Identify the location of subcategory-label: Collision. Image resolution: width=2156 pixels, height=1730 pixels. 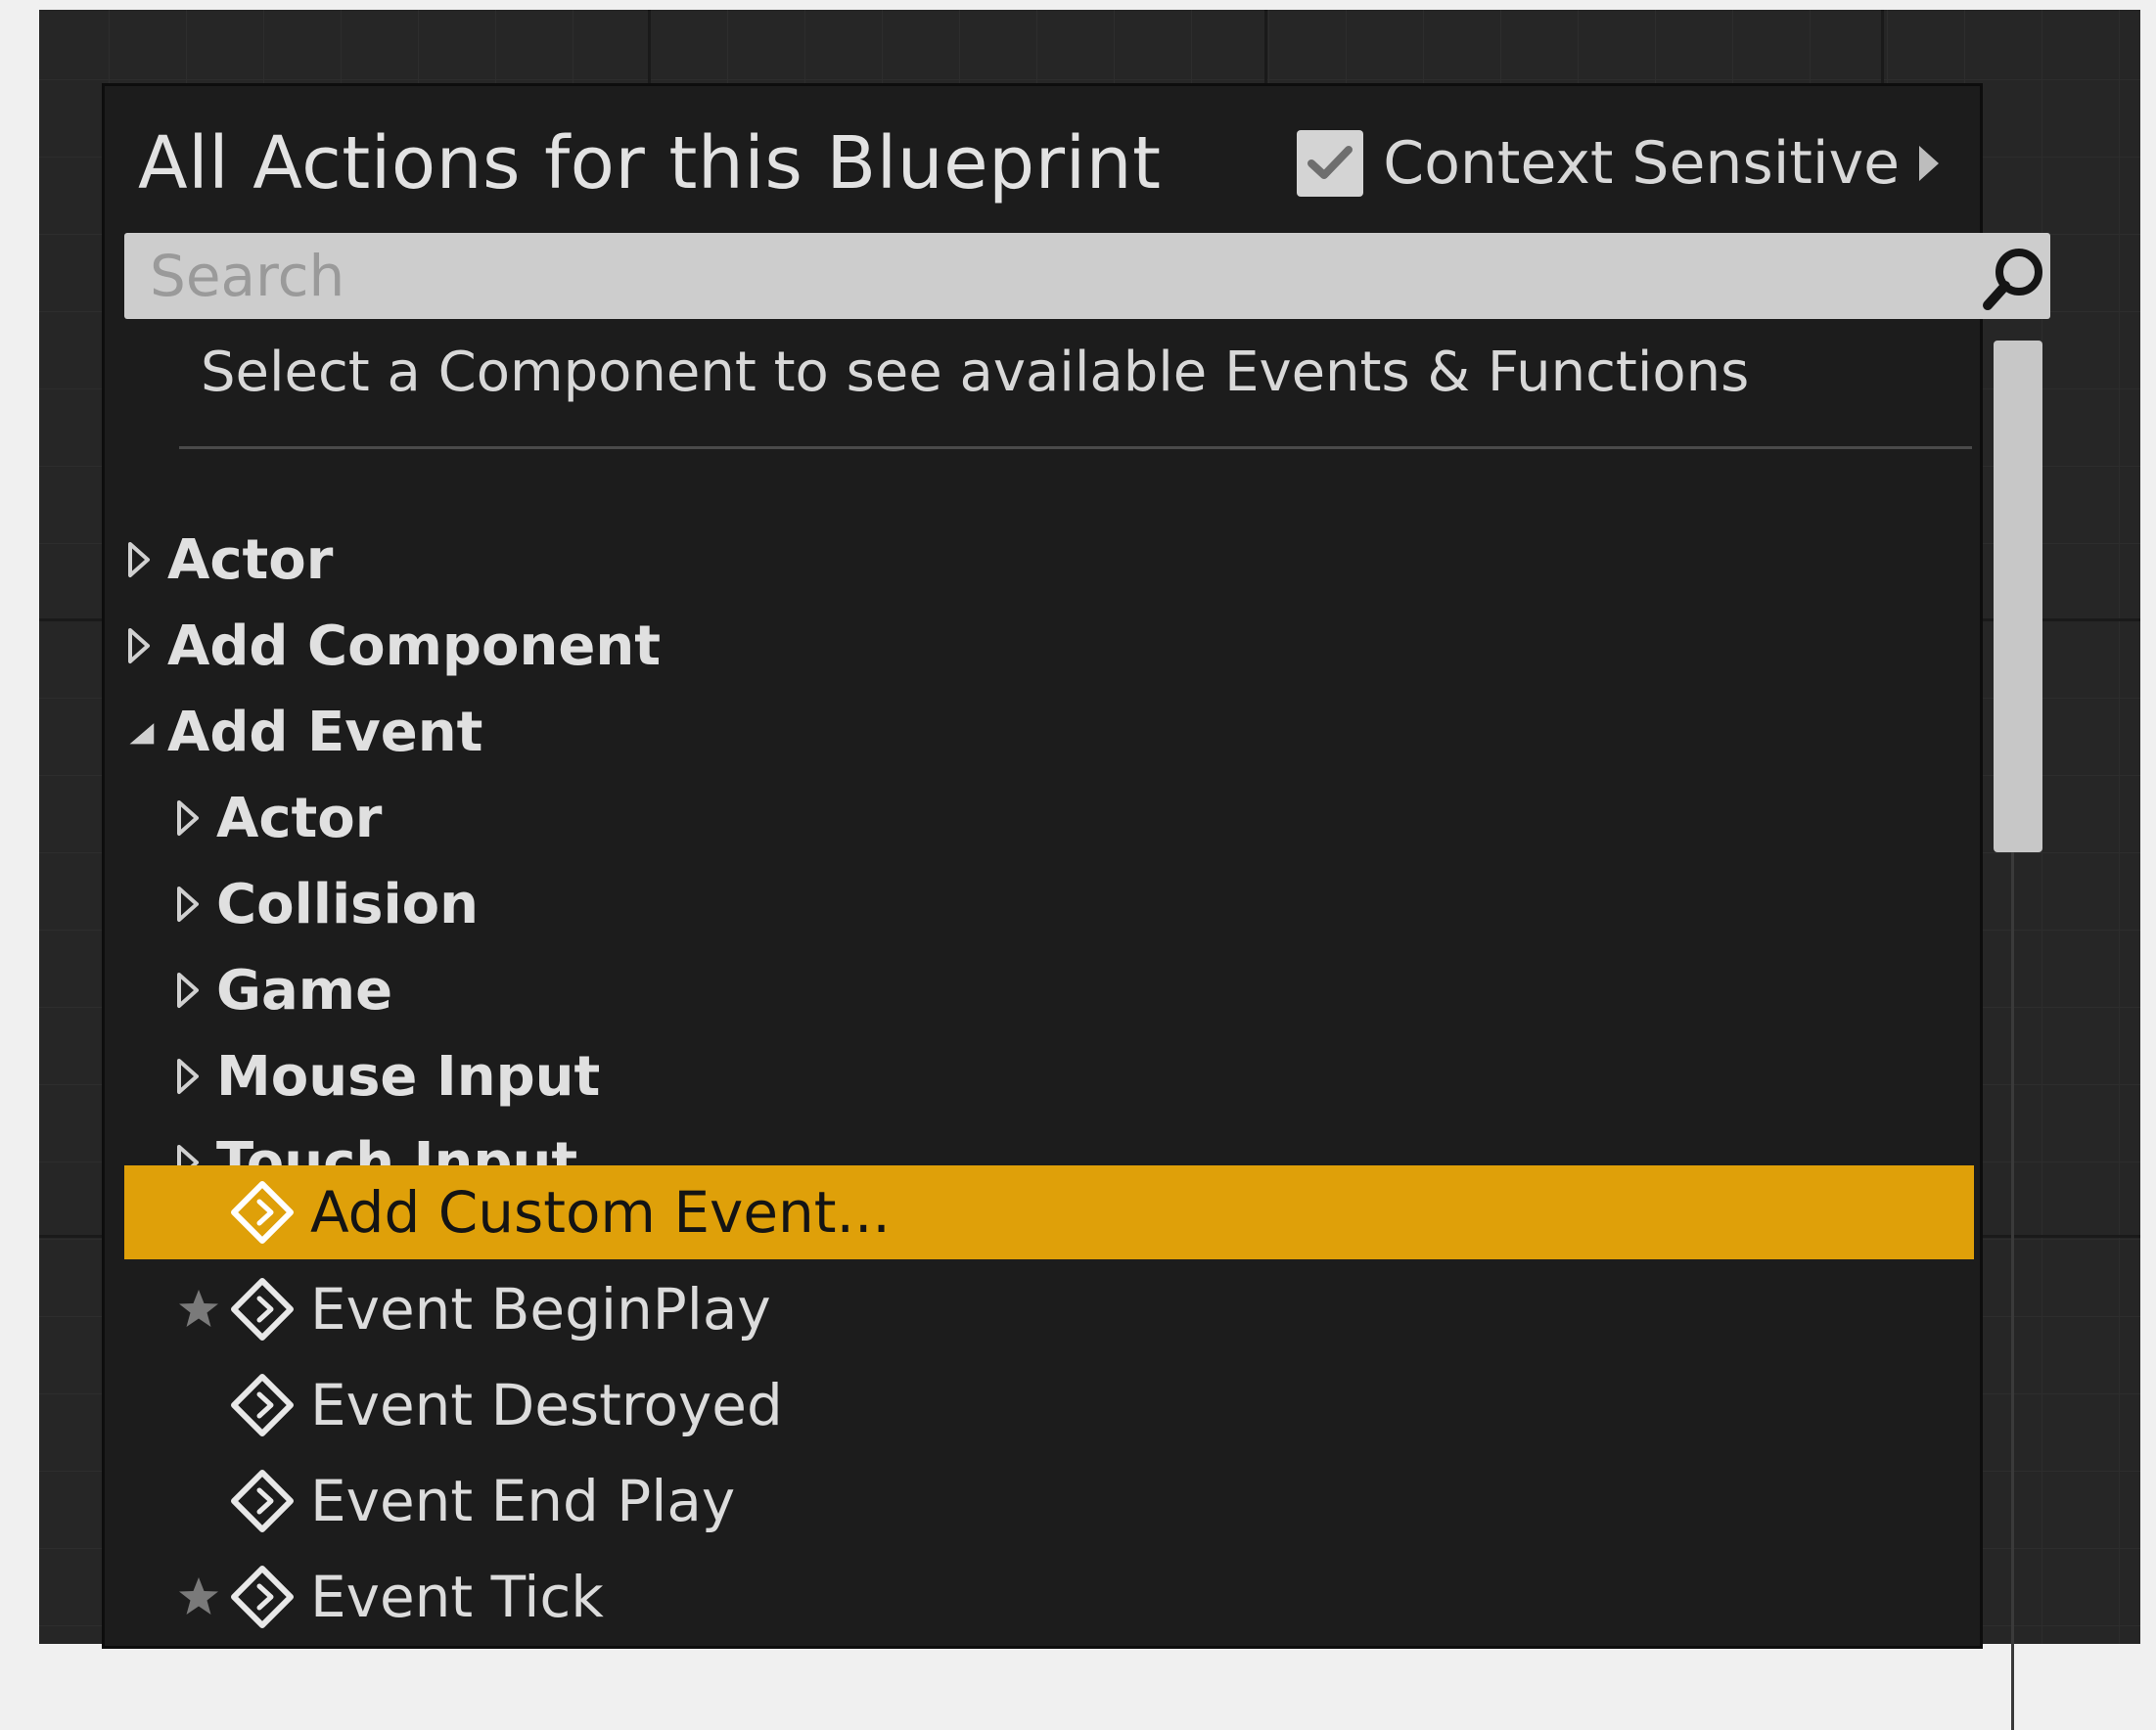
(348, 904).